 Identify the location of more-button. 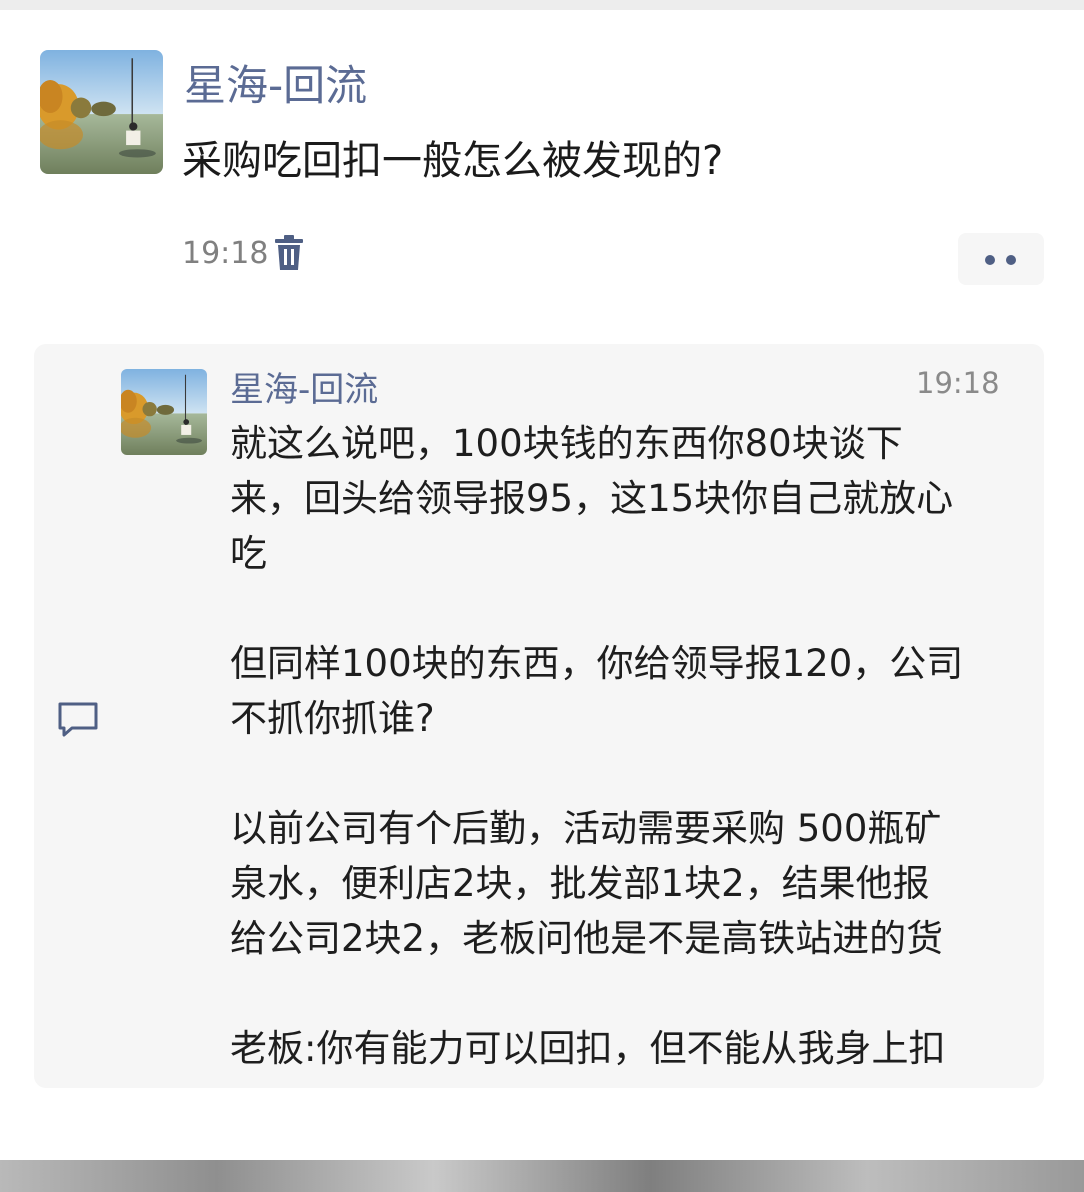
(1001, 259).